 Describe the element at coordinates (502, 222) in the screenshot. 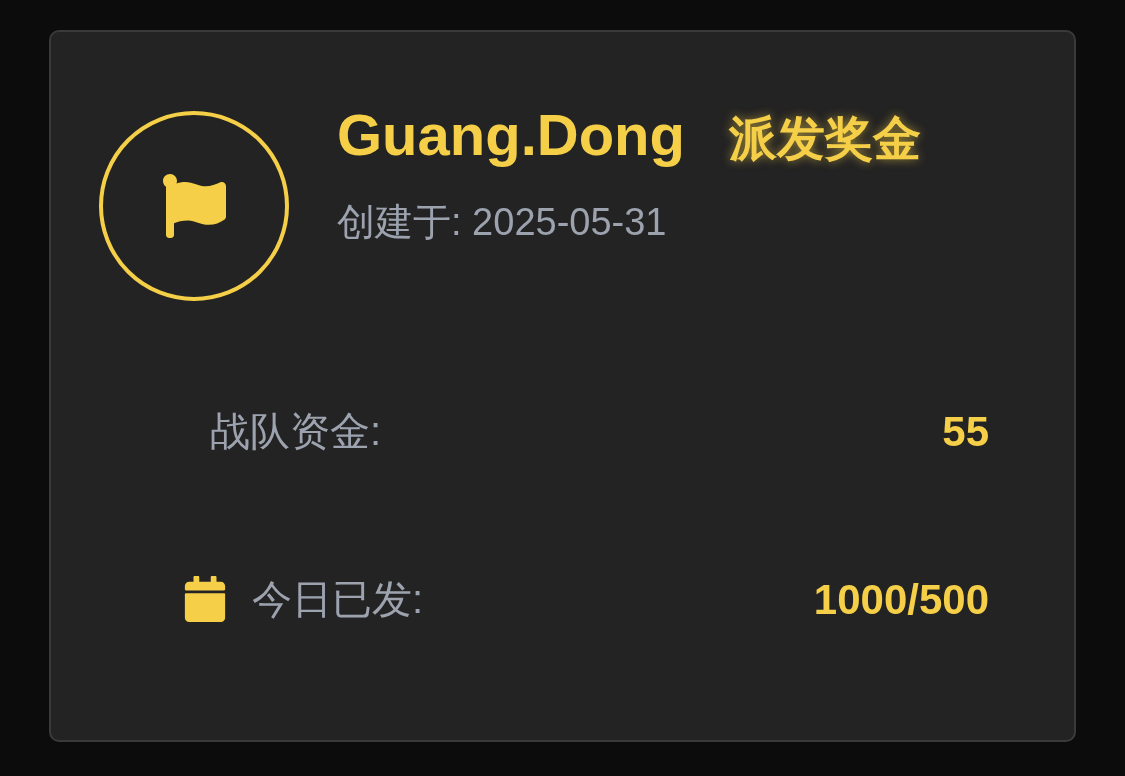

I see `created-date: 创建于: 2025-05-31` at that location.